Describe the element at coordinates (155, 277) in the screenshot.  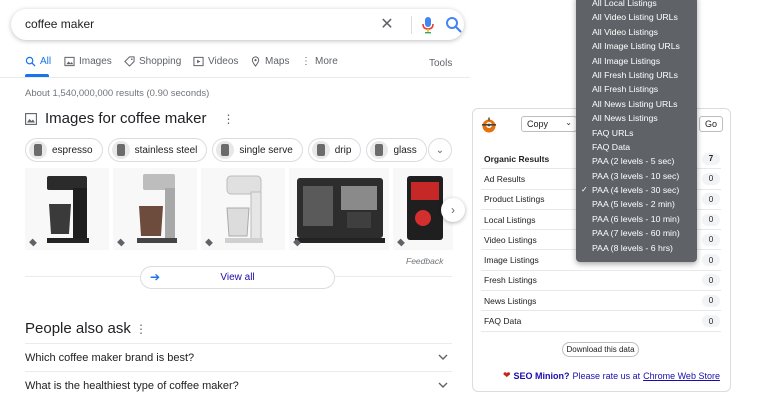
I see `arrow-right-icon: ➔` at that location.